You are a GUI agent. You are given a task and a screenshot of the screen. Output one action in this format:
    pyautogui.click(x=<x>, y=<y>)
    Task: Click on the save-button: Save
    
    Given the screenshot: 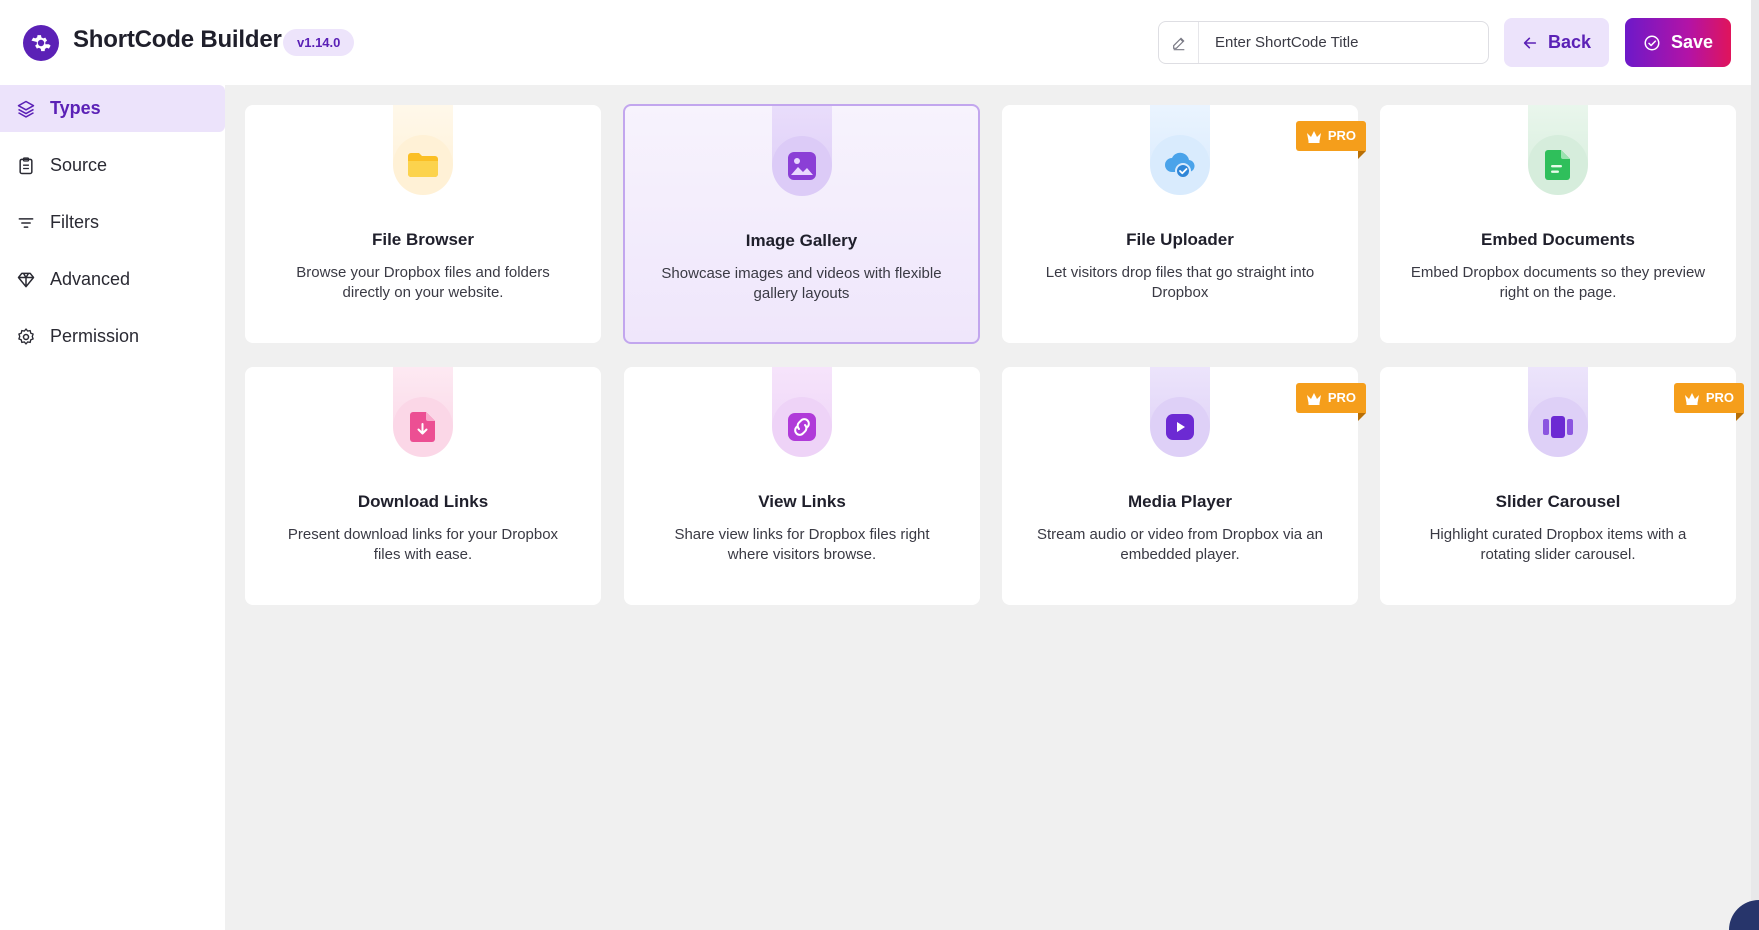 What is the action you would take?
    pyautogui.click(x=1678, y=42)
    